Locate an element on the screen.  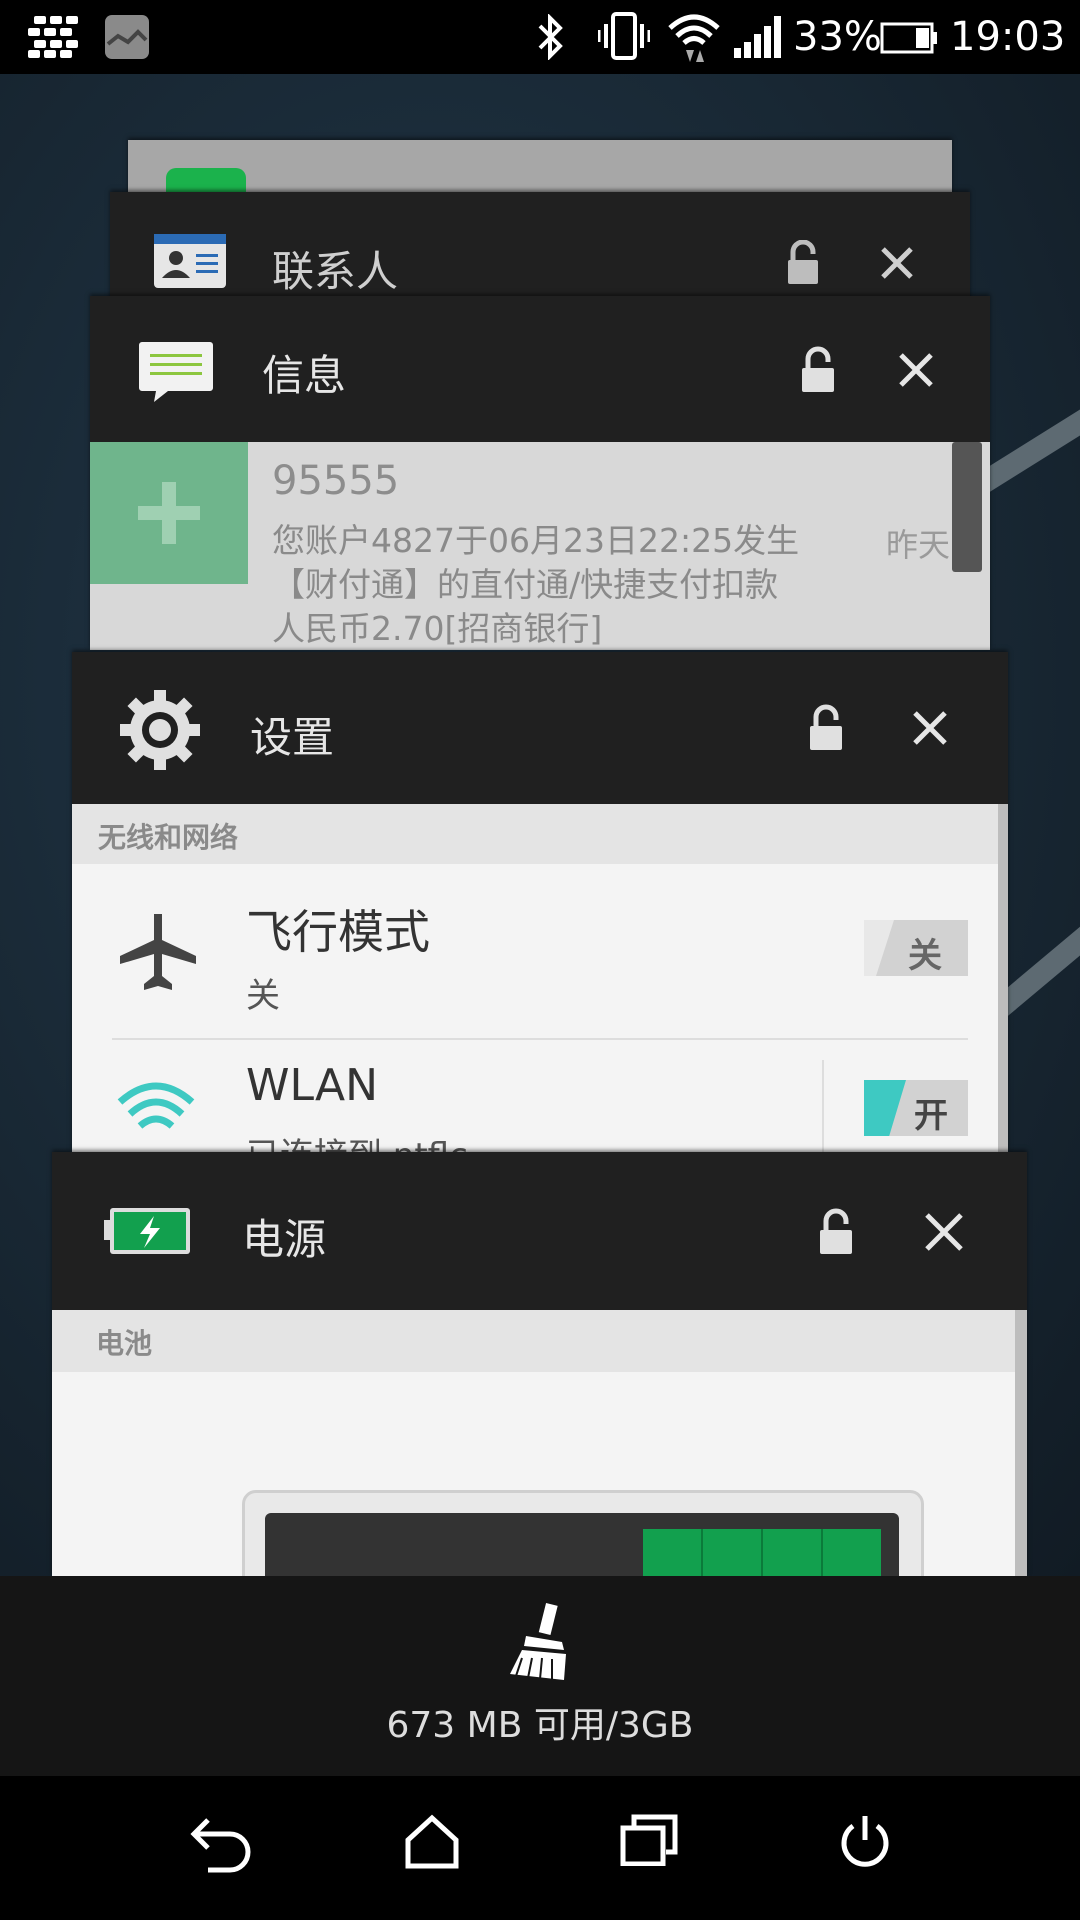
app-title: 联系人 is located at coordinates (335, 271).